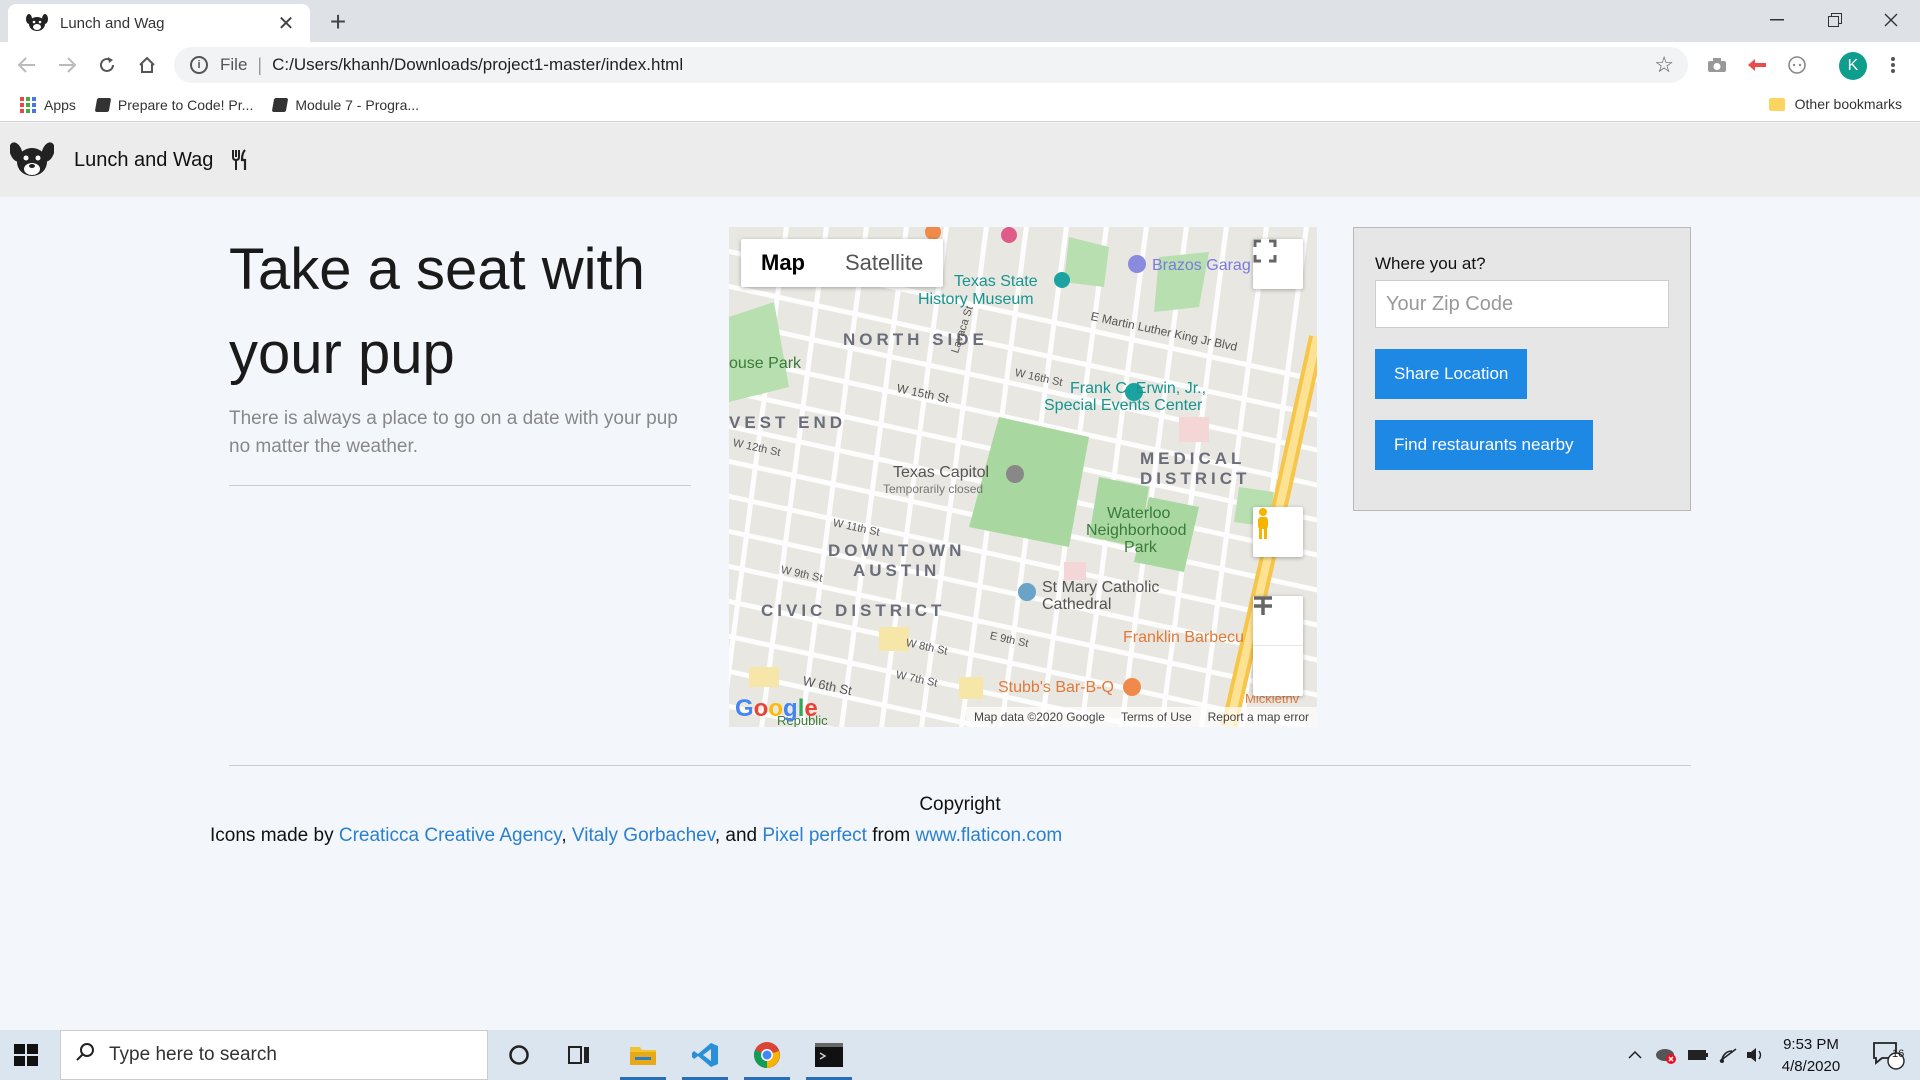  I want to click on terminal-icon, so click(829, 1055).